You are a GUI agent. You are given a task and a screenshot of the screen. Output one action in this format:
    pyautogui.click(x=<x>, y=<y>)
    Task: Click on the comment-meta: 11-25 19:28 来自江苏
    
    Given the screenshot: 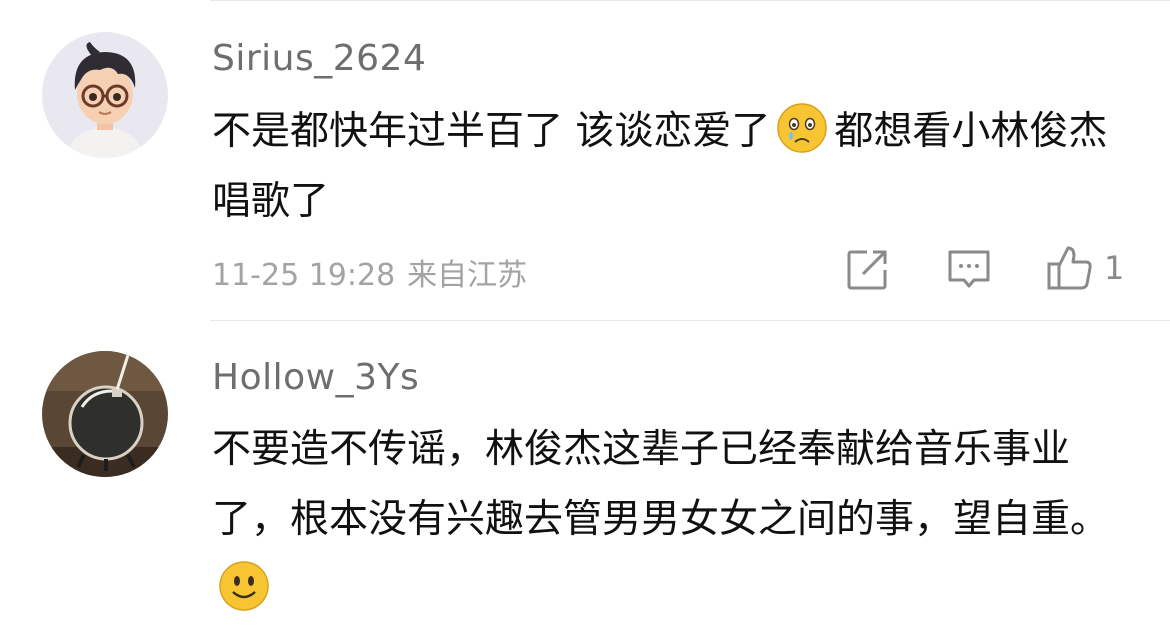 What is the action you would take?
    pyautogui.click(x=369, y=272)
    